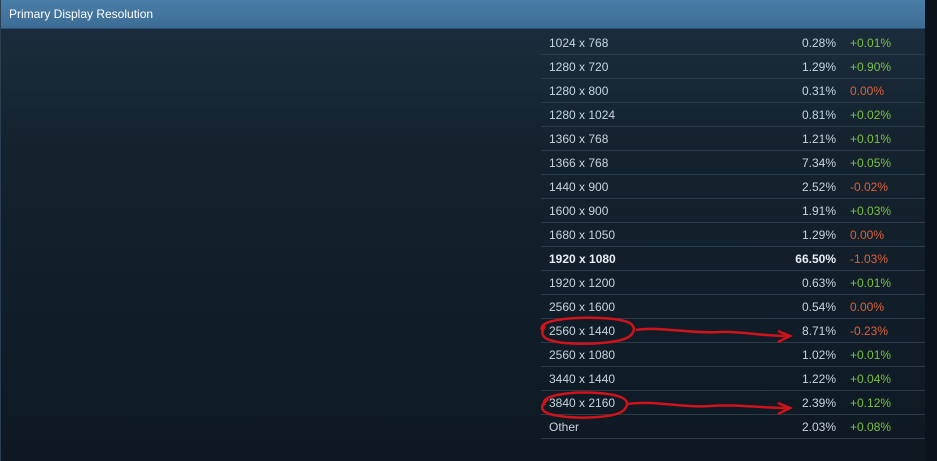  What do you see at coordinates (564, 427) in the screenshot?
I see `resolution-label: Other` at bounding box center [564, 427].